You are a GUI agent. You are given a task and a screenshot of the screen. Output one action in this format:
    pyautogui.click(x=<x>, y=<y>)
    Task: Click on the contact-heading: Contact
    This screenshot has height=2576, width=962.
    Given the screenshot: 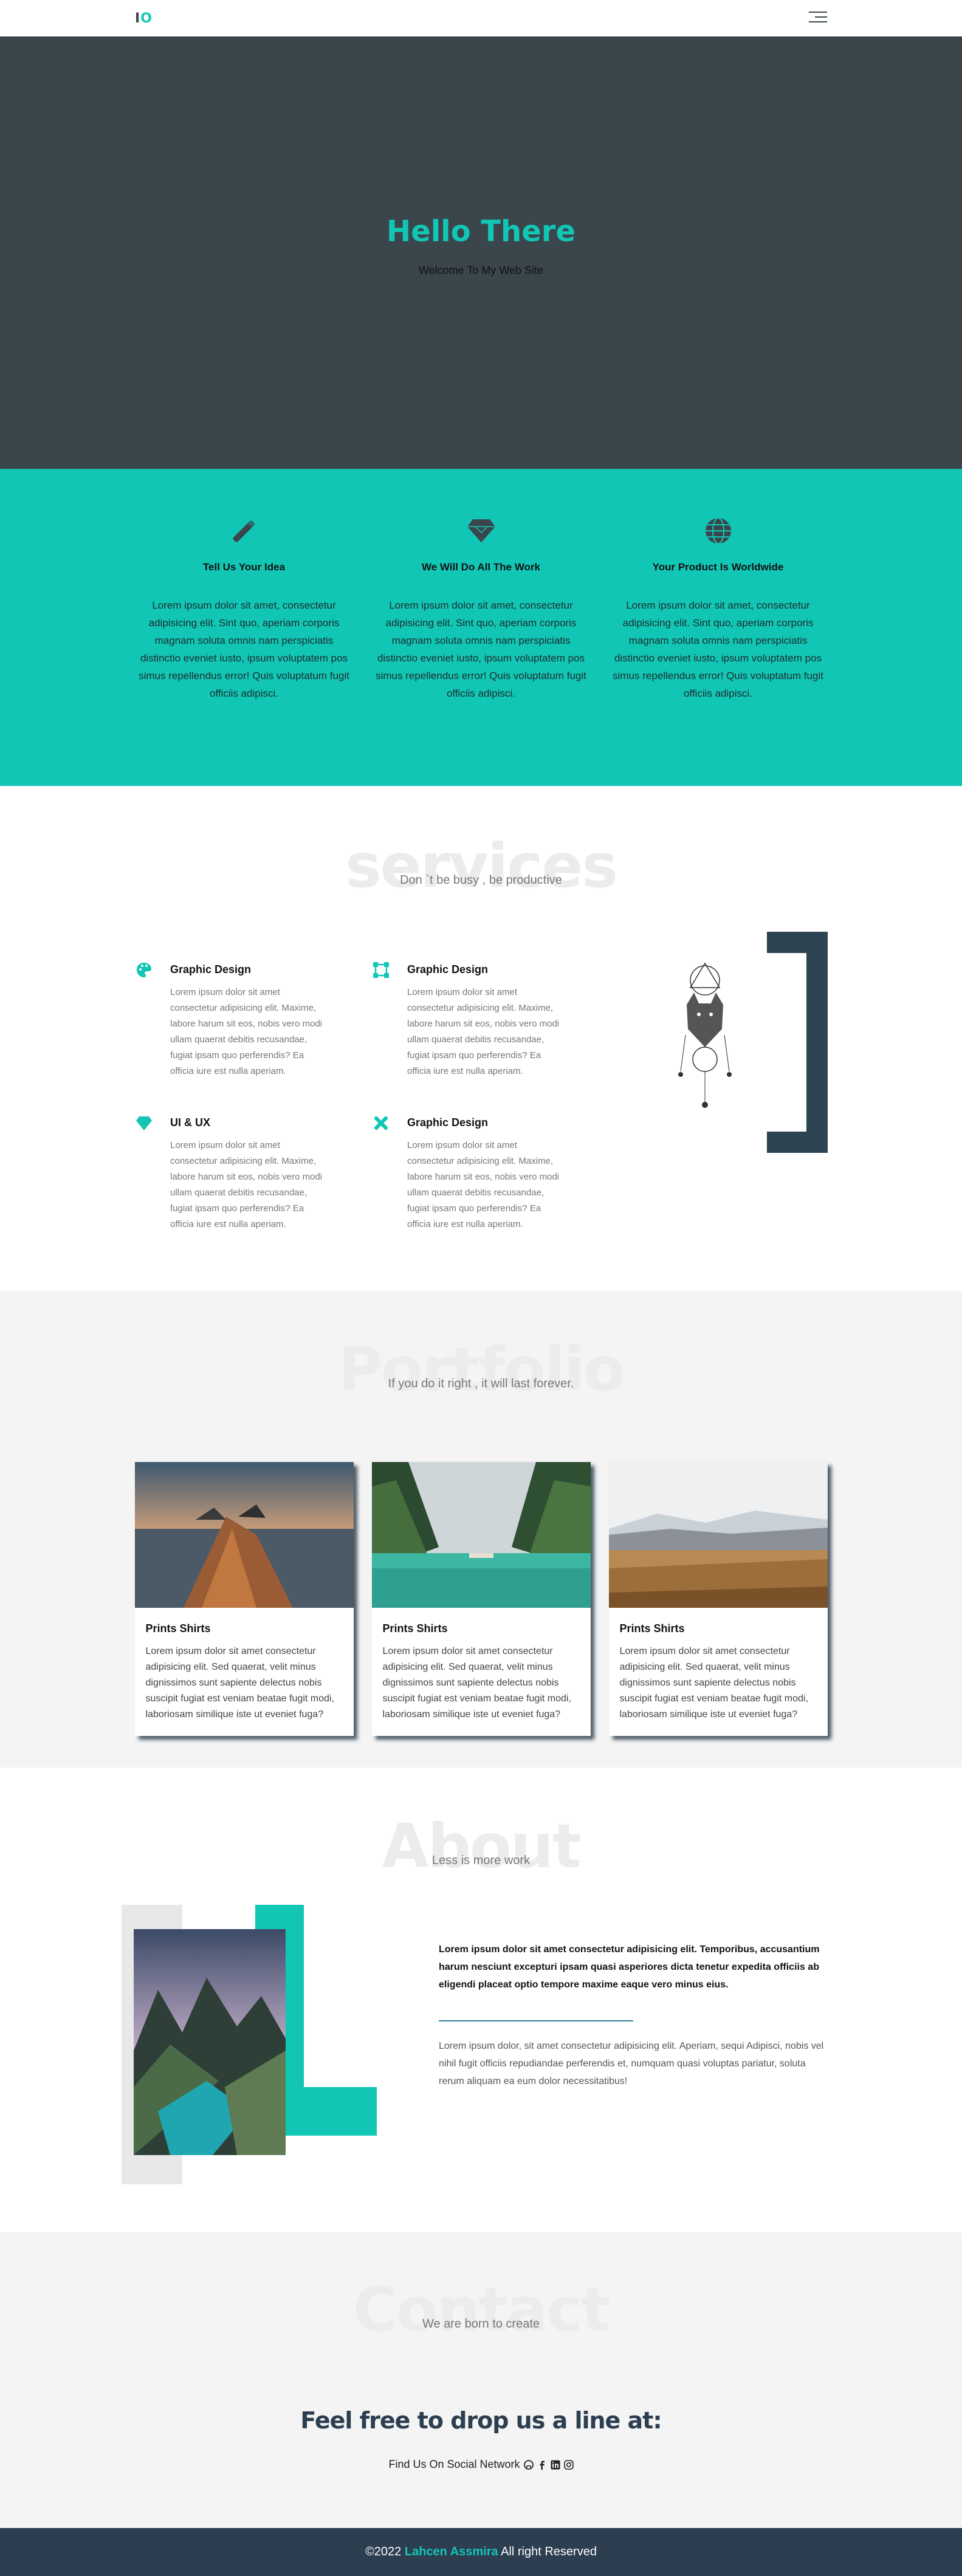 What is the action you would take?
    pyautogui.click(x=481, y=2309)
    